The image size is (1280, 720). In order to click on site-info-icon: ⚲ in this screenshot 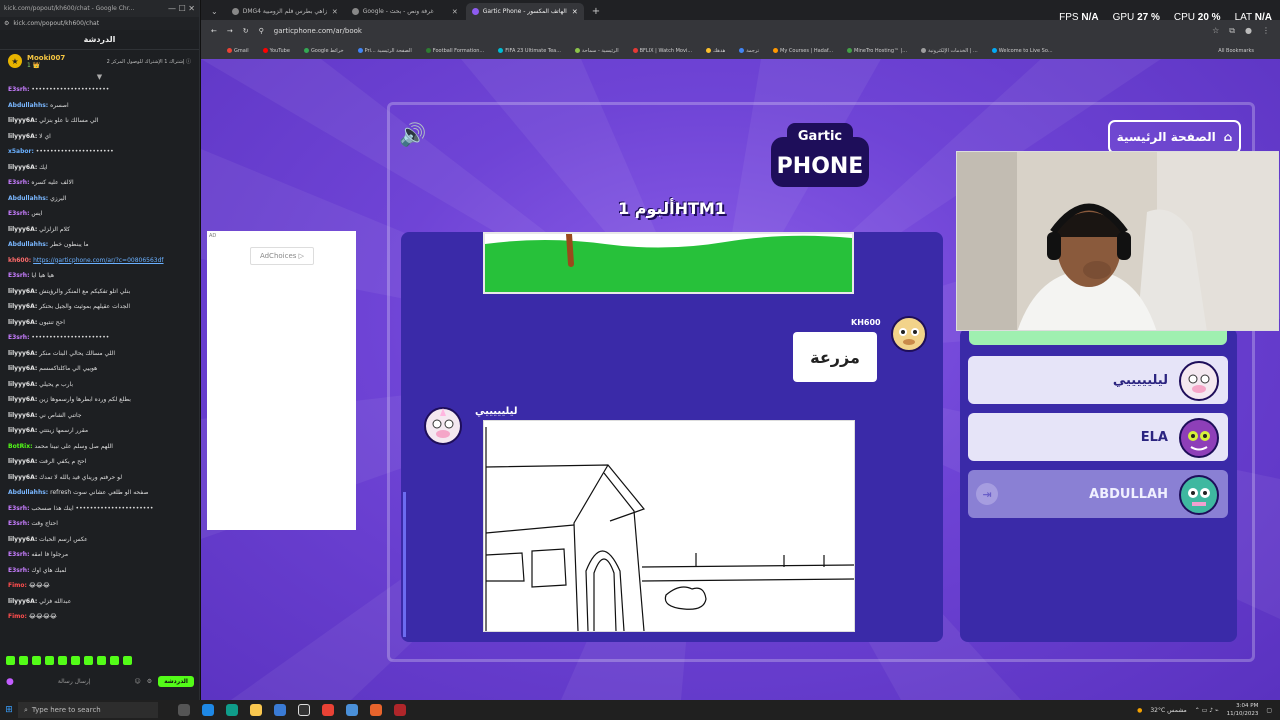, I will do `click(261, 31)`.